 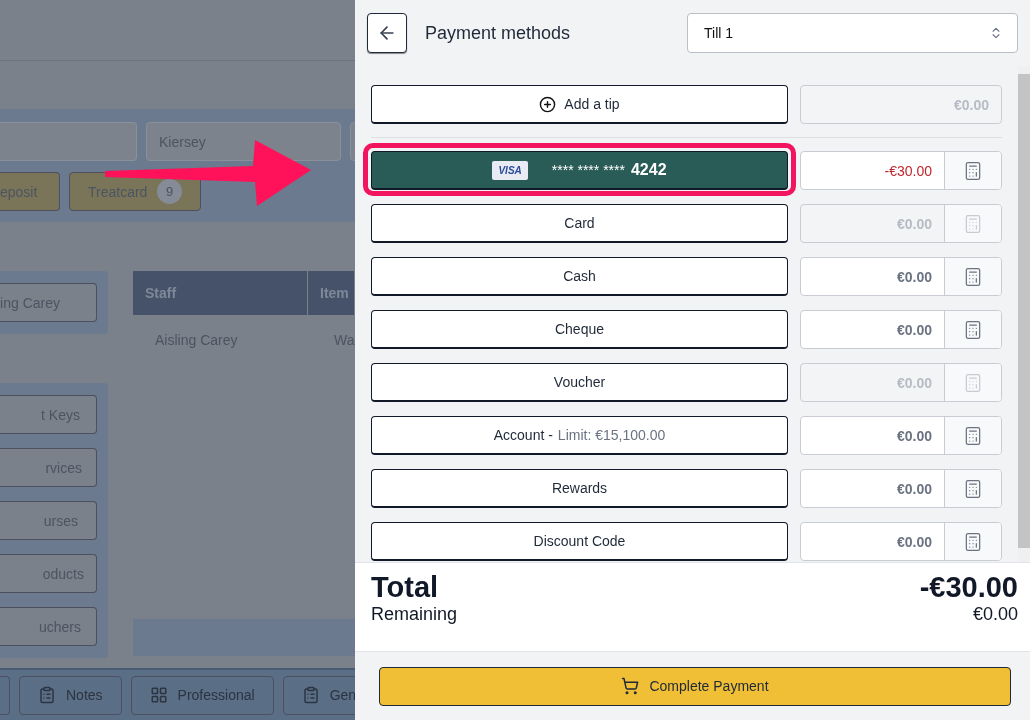 What do you see at coordinates (68, 141) in the screenshot?
I see `input-field` at bounding box center [68, 141].